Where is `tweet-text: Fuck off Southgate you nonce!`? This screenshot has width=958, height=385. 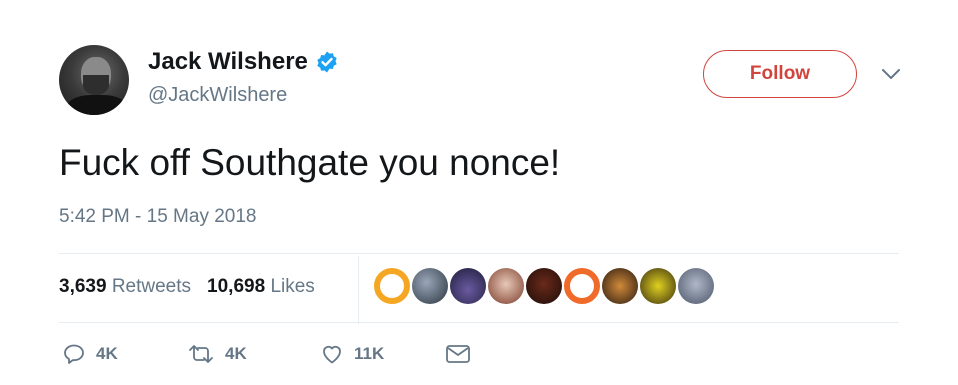
tweet-text: Fuck off Southgate you nonce! is located at coordinates (310, 162).